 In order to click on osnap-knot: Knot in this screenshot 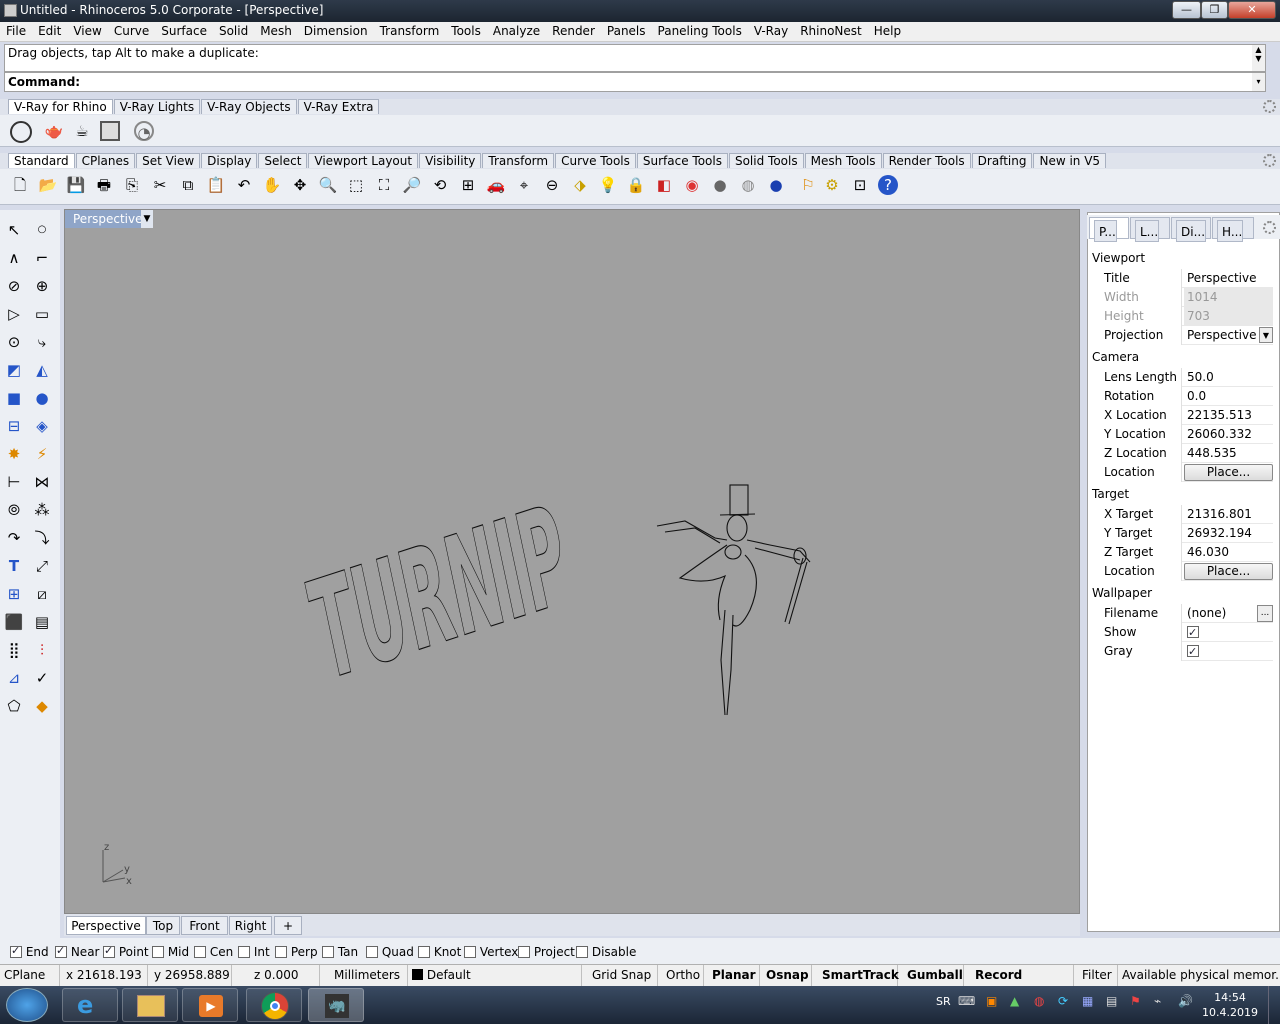, I will do `click(439, 952)`.